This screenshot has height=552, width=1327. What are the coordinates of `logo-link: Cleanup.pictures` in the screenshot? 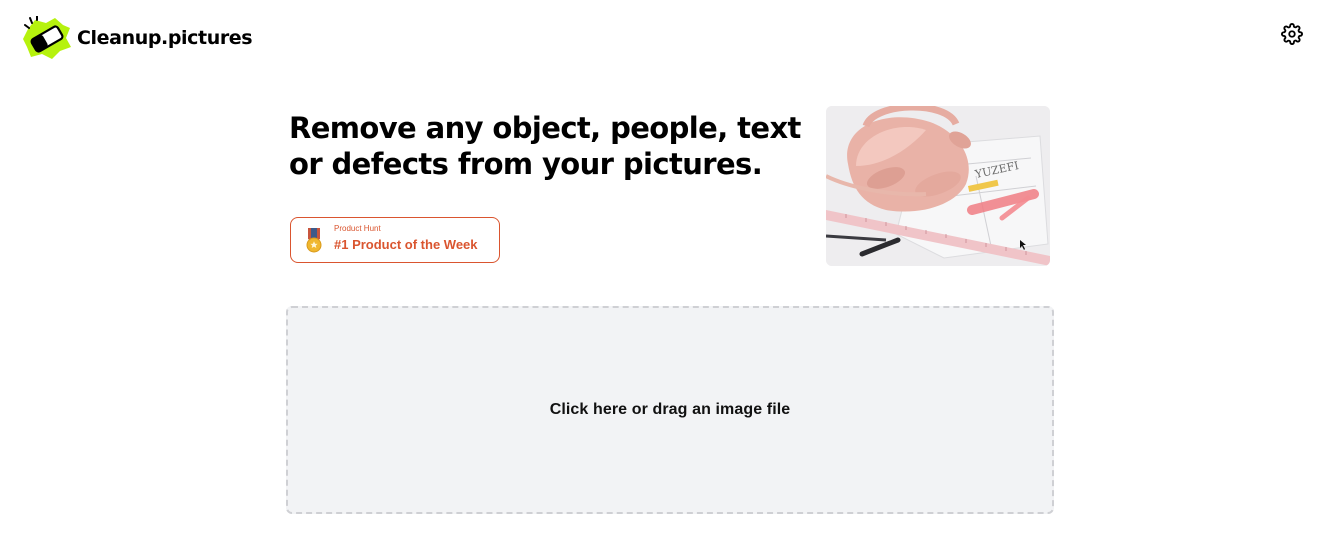 It's located at (137, 38).